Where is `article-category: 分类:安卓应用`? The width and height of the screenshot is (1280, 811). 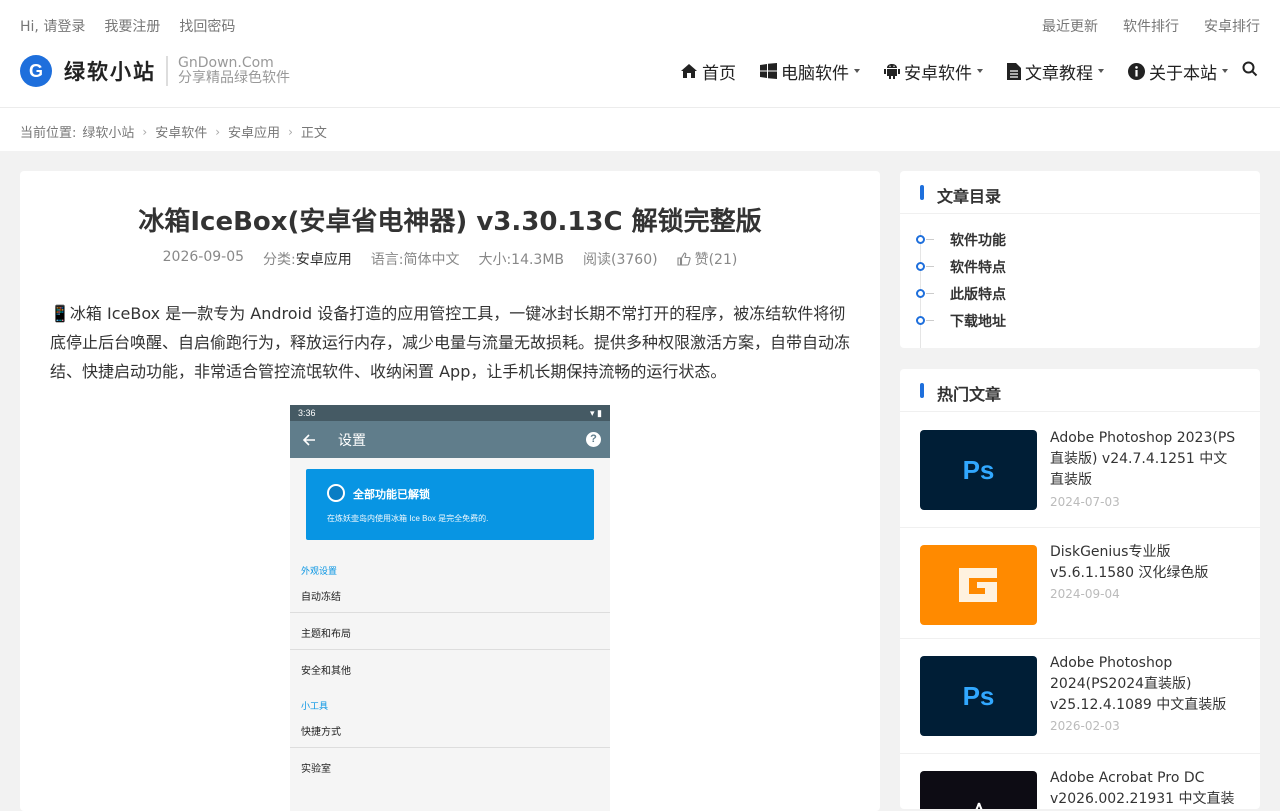
article-category: 分类:安卓应用 is located at coordinates (307, 259).